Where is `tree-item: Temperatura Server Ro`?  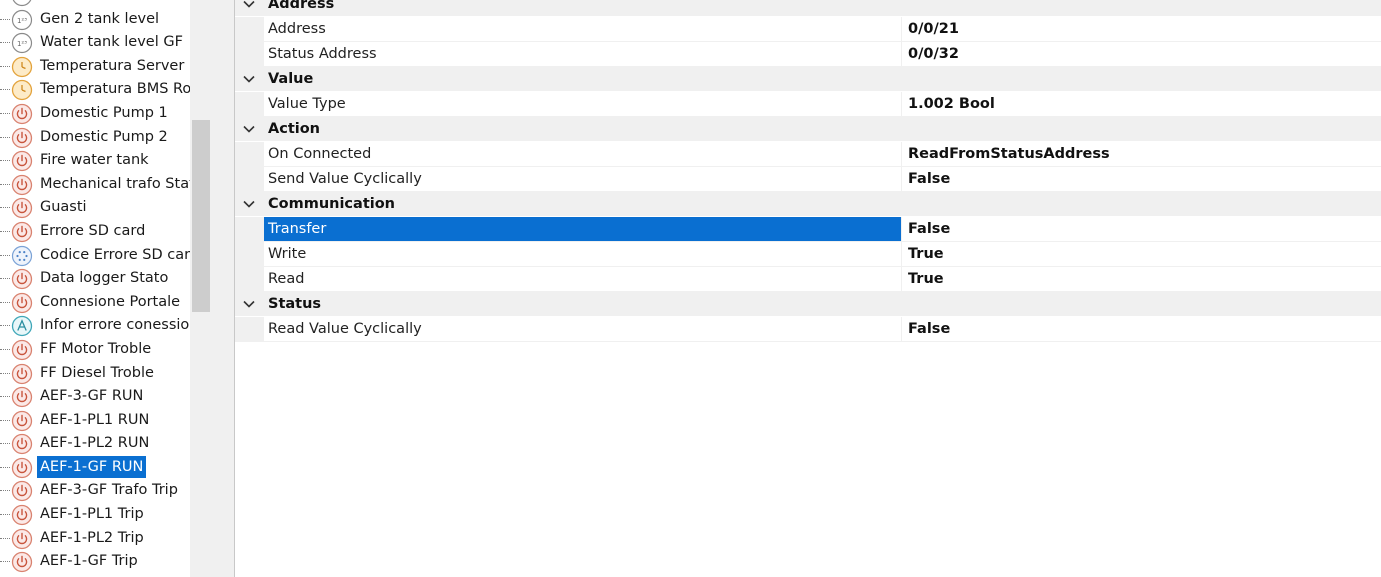
tree-item: Temperatura Server Ro is located at coordinates (96, 67).